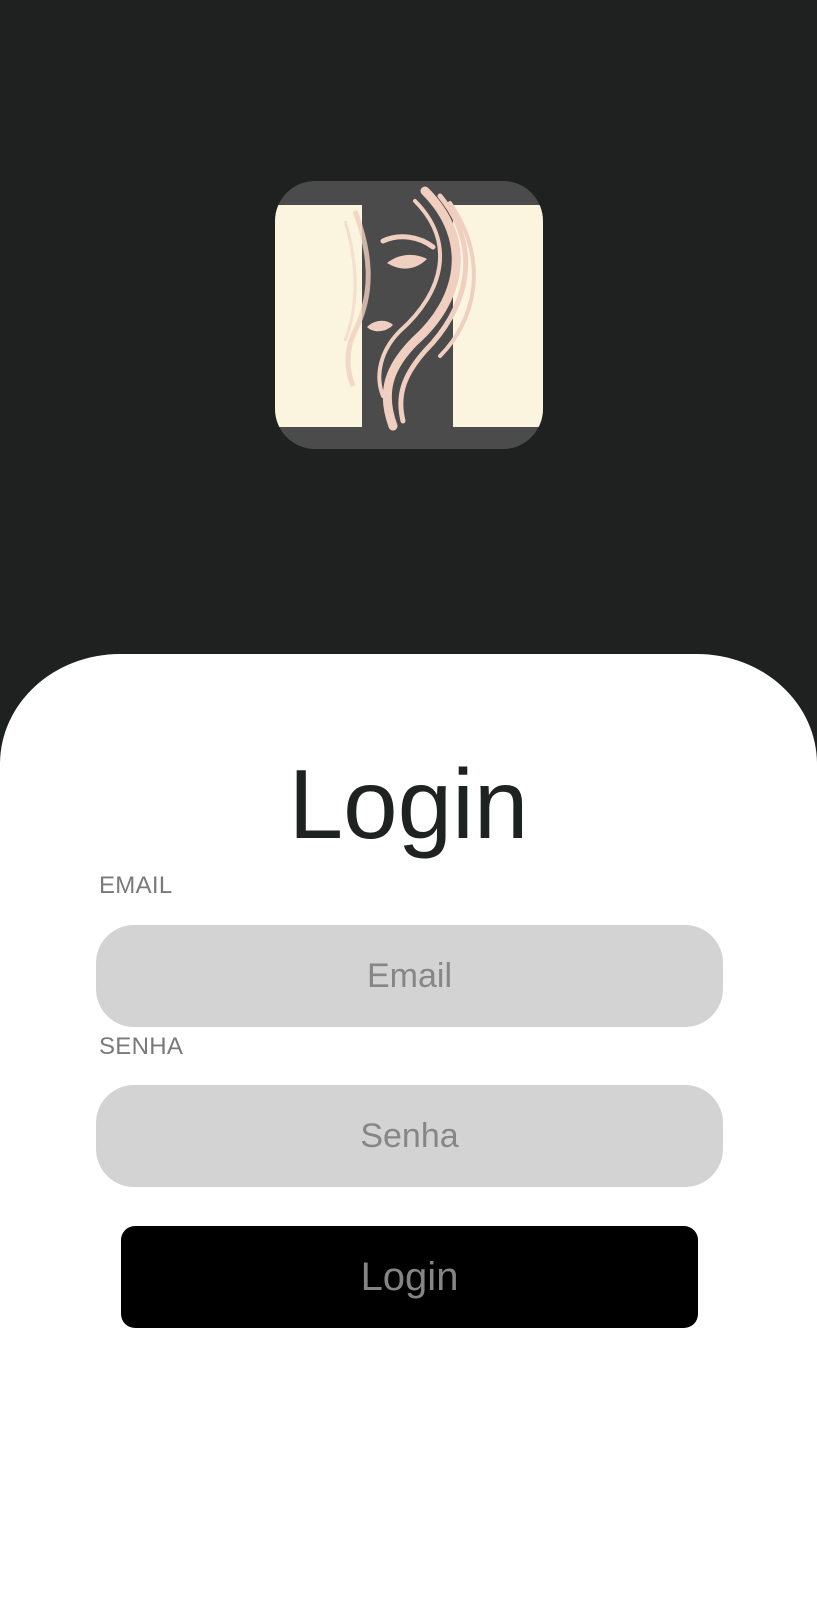  What do you see at coordinates (136, 885) in the screenshot?
I see `email-label: EMAIL` at bounding box center [136, 885].